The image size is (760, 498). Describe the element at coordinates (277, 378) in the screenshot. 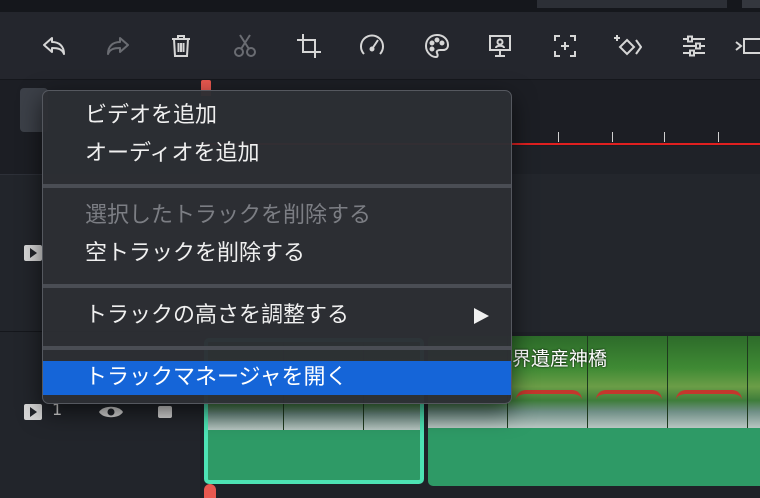

I see `menu-item-open-track-manager: トラックマネージャを開く` at that location.